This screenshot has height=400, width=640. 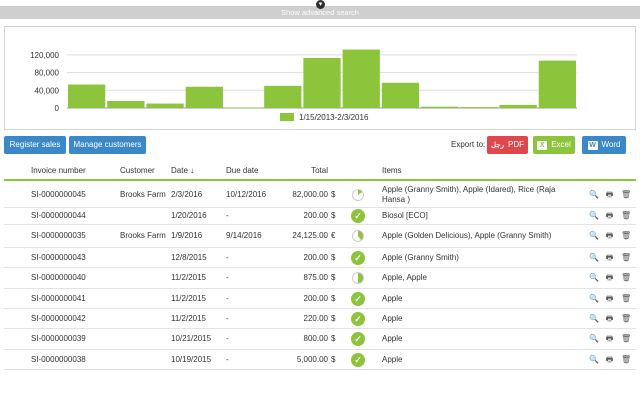 I want to click on invoice-items: Apple, Apple, so click(x=404, y=277).